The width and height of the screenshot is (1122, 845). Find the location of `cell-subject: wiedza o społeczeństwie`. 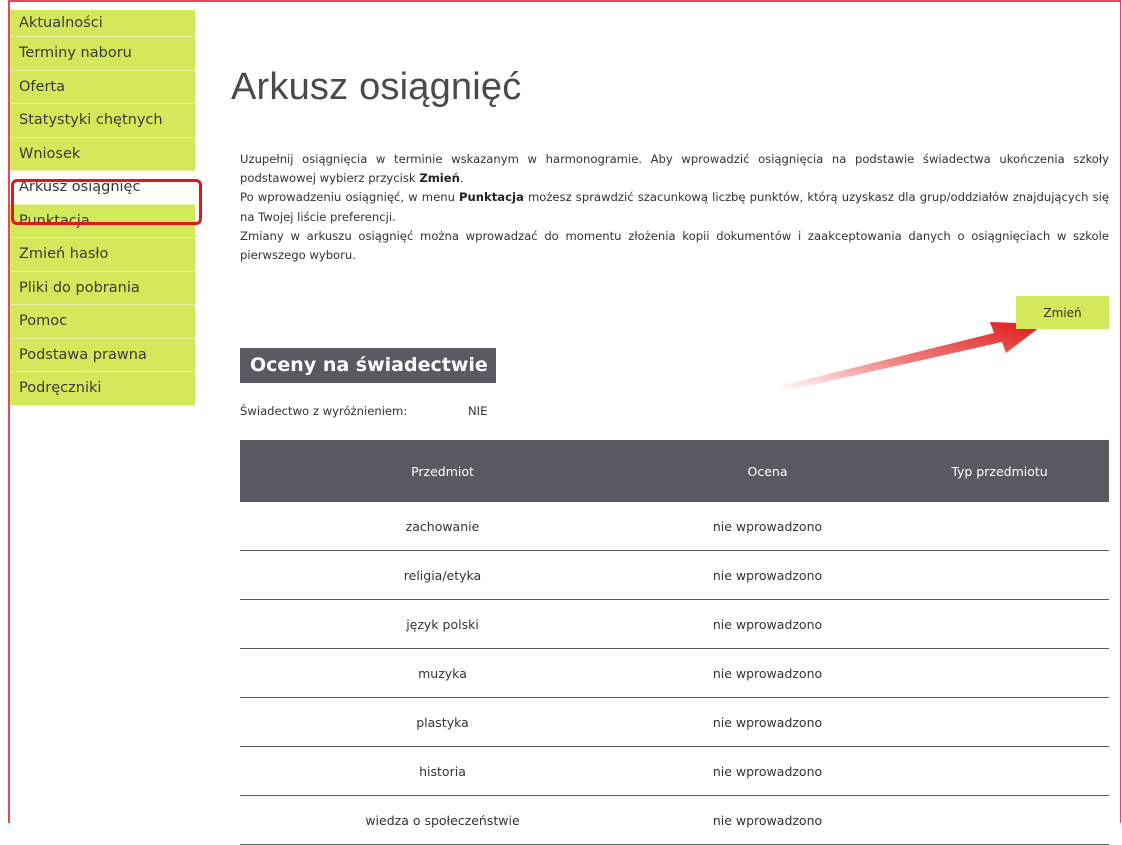

cell-subject: wiedza o społeczeństwie is located at coordinates (442, 820).